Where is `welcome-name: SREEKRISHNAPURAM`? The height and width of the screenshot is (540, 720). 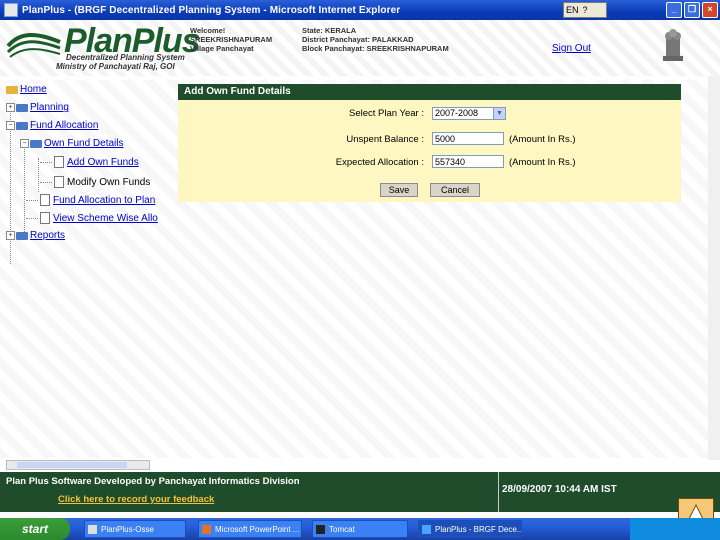
welcome-name: SREEKRISHNAPURAM is located at coordinates (231, 39).